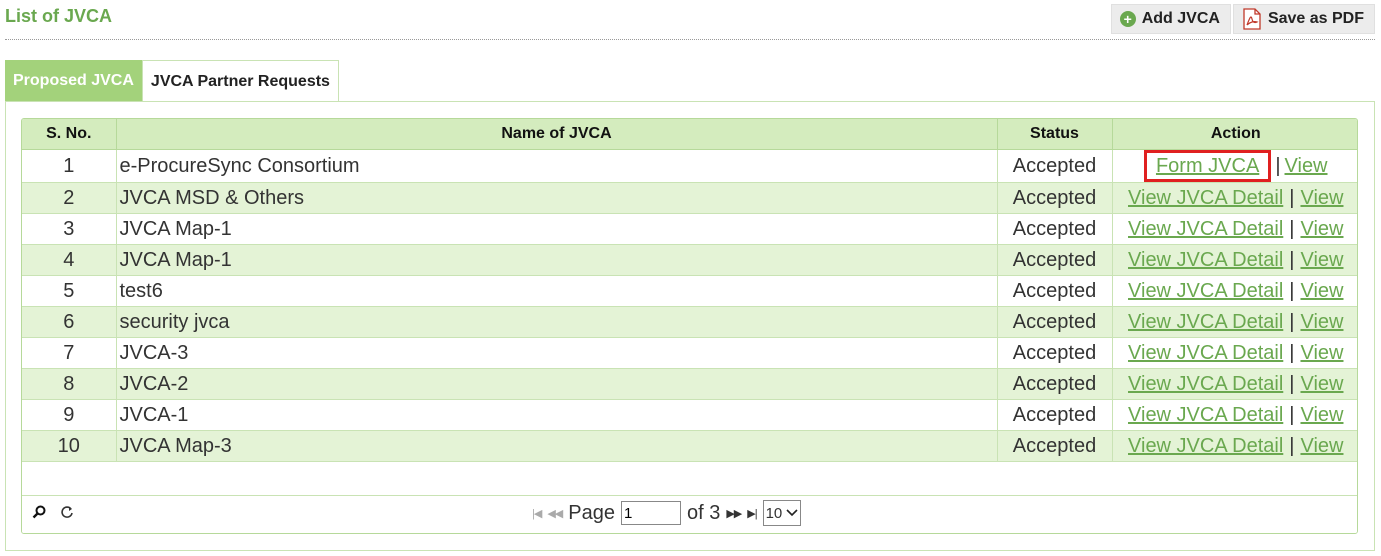 The height and width of the screenshot is (556, 1381). I want to click on top-actions: + Add JVCA Save as PDF, so click(1242, 19).